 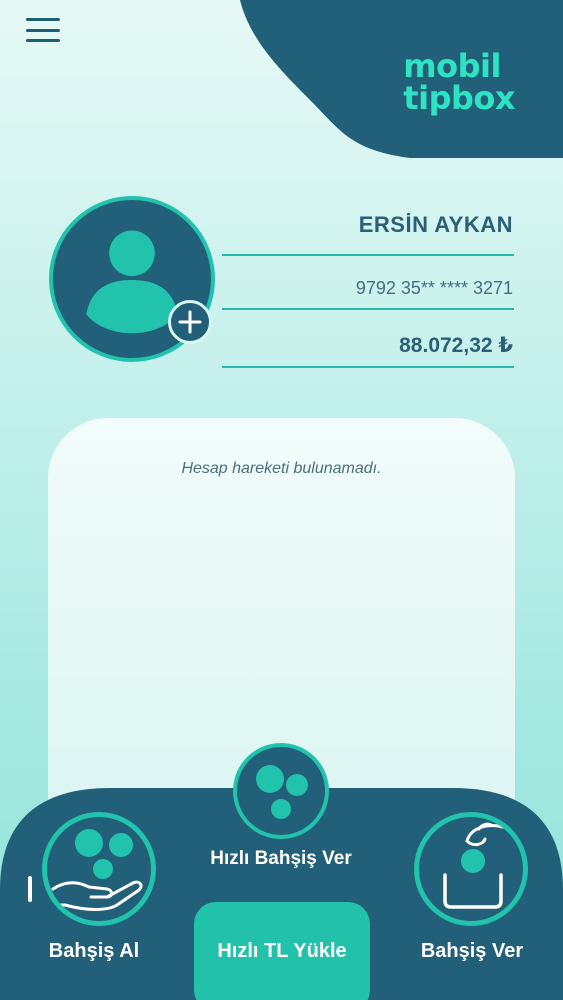 I want to click on give-tip-button, so click(x=471, y=869).